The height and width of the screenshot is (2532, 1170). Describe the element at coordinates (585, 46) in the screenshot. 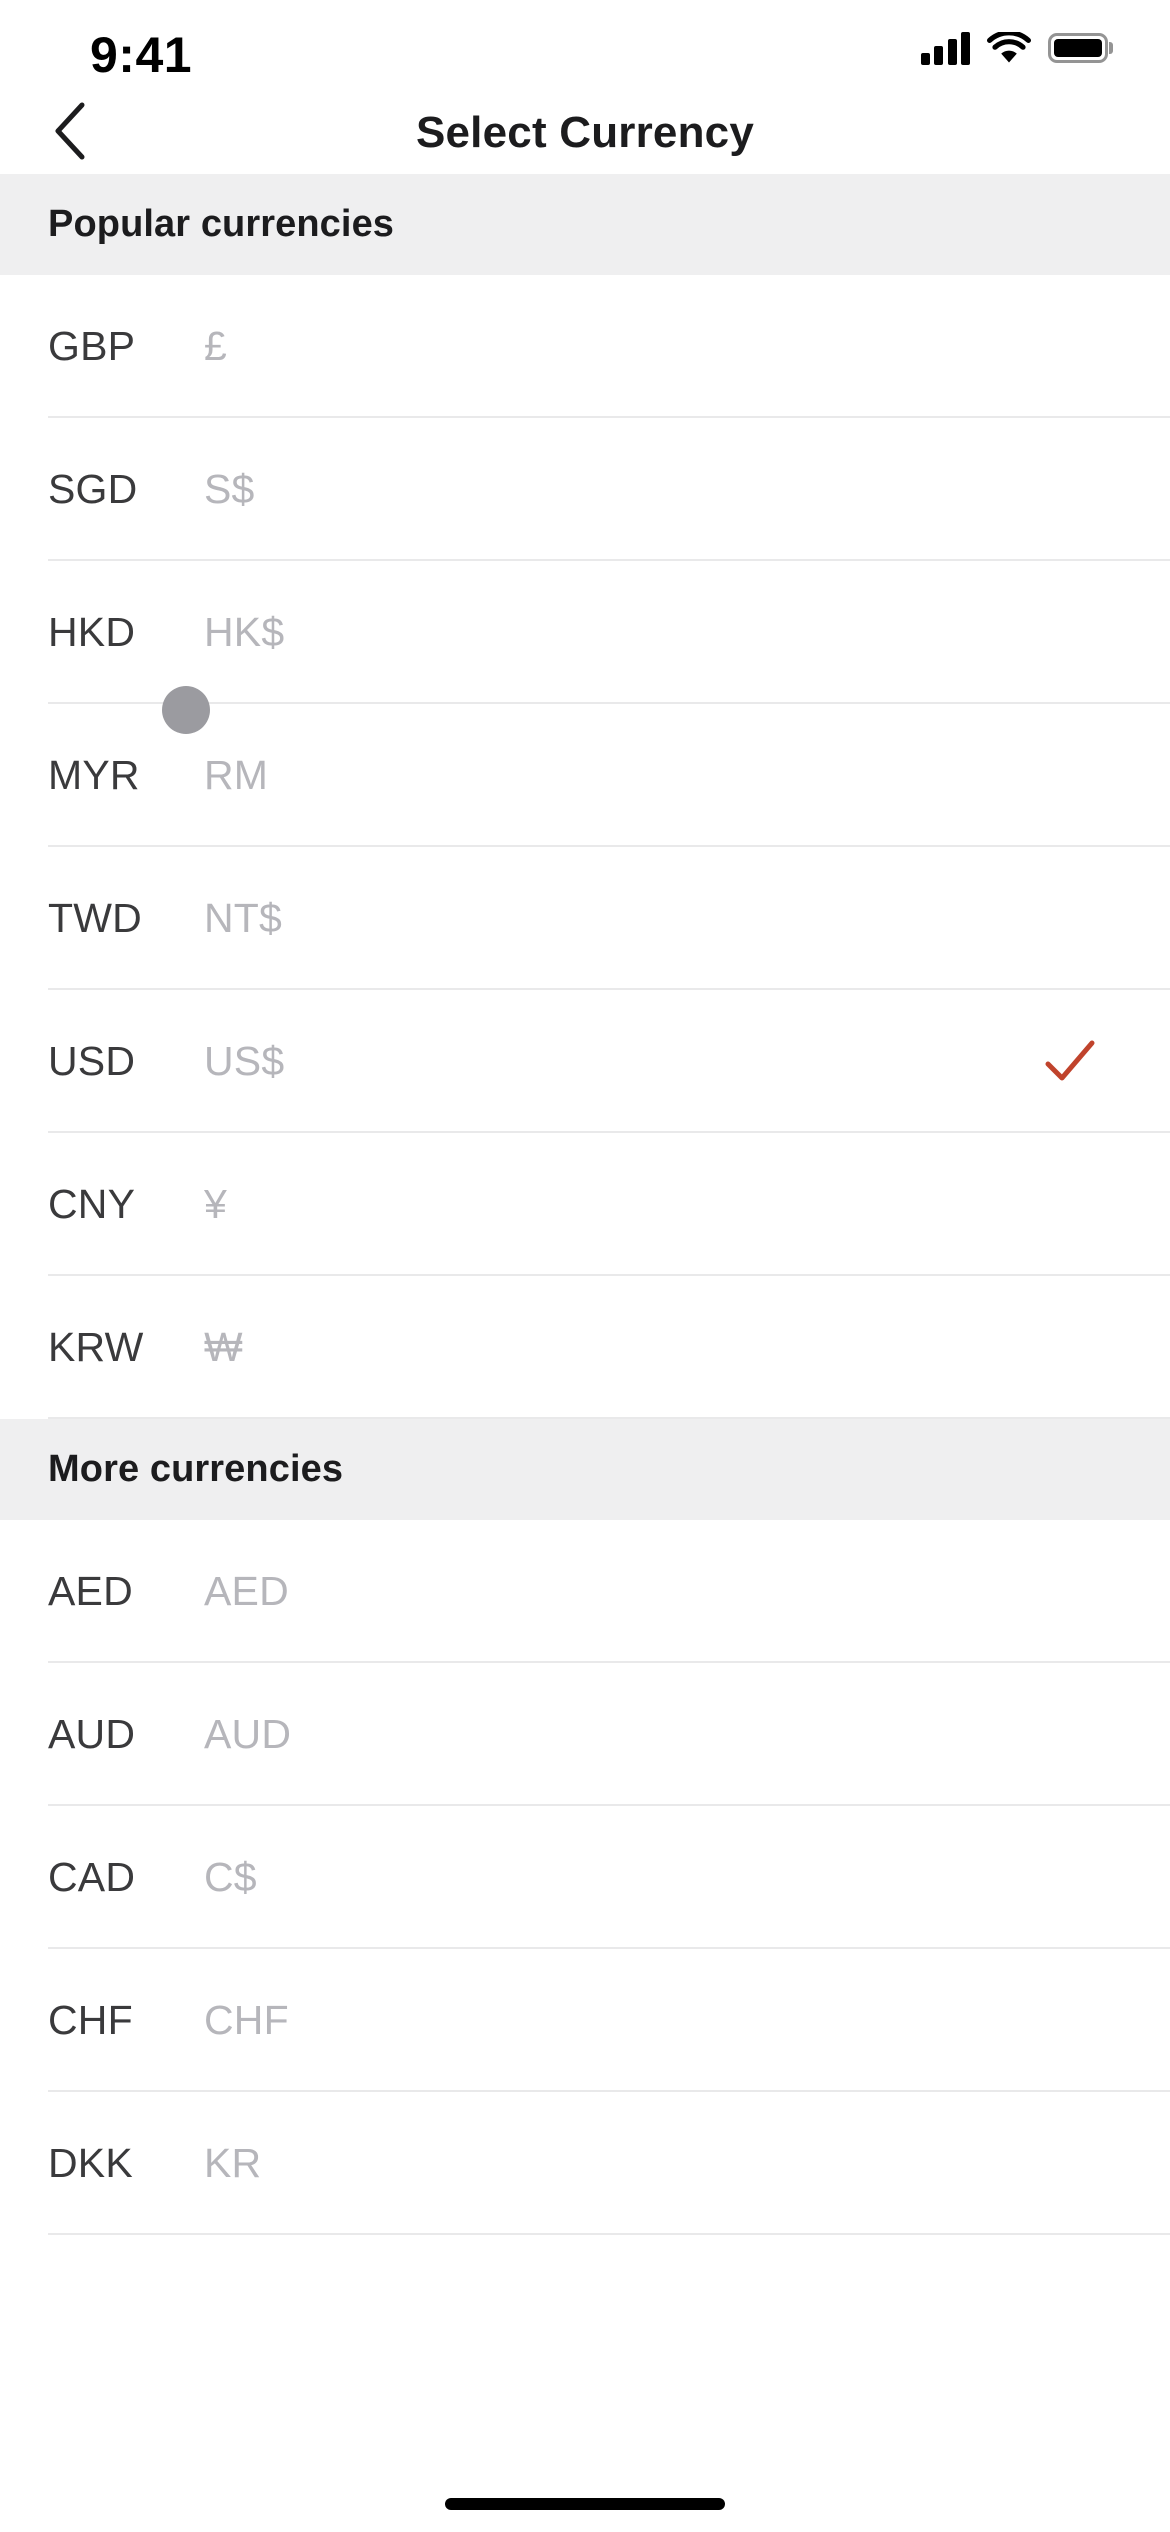

I see `status-bar: 9:41` at that location.